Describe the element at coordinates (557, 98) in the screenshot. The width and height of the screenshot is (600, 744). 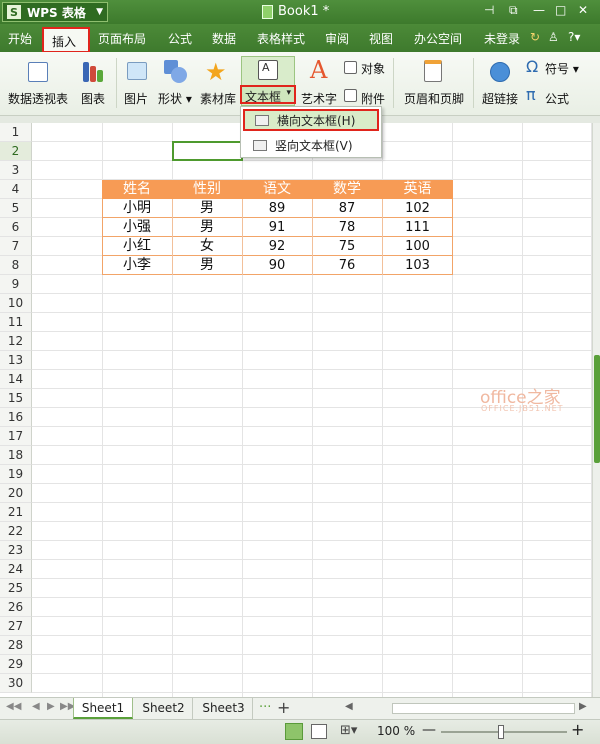
I see `formula-button: 公式` at that location.